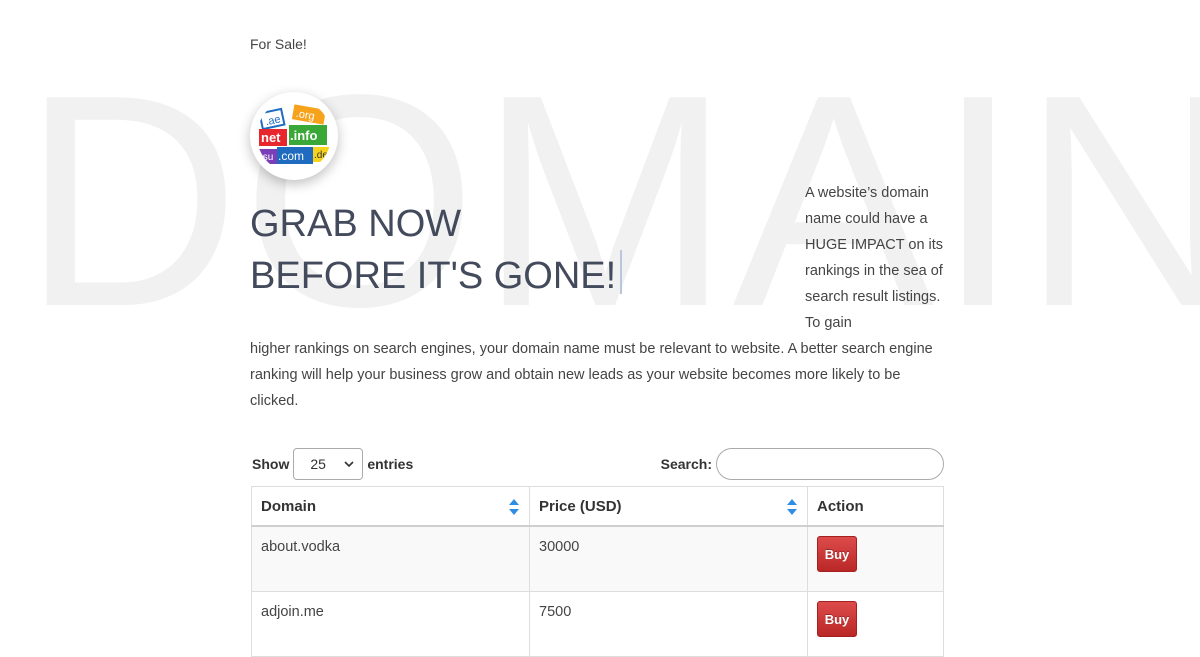 This screenshot has height=657, width=1200. What do you see at coordinates (390, 558) in the screenshot?
I see `domain-cell: about.vodka` at bounding box center [390, 558].